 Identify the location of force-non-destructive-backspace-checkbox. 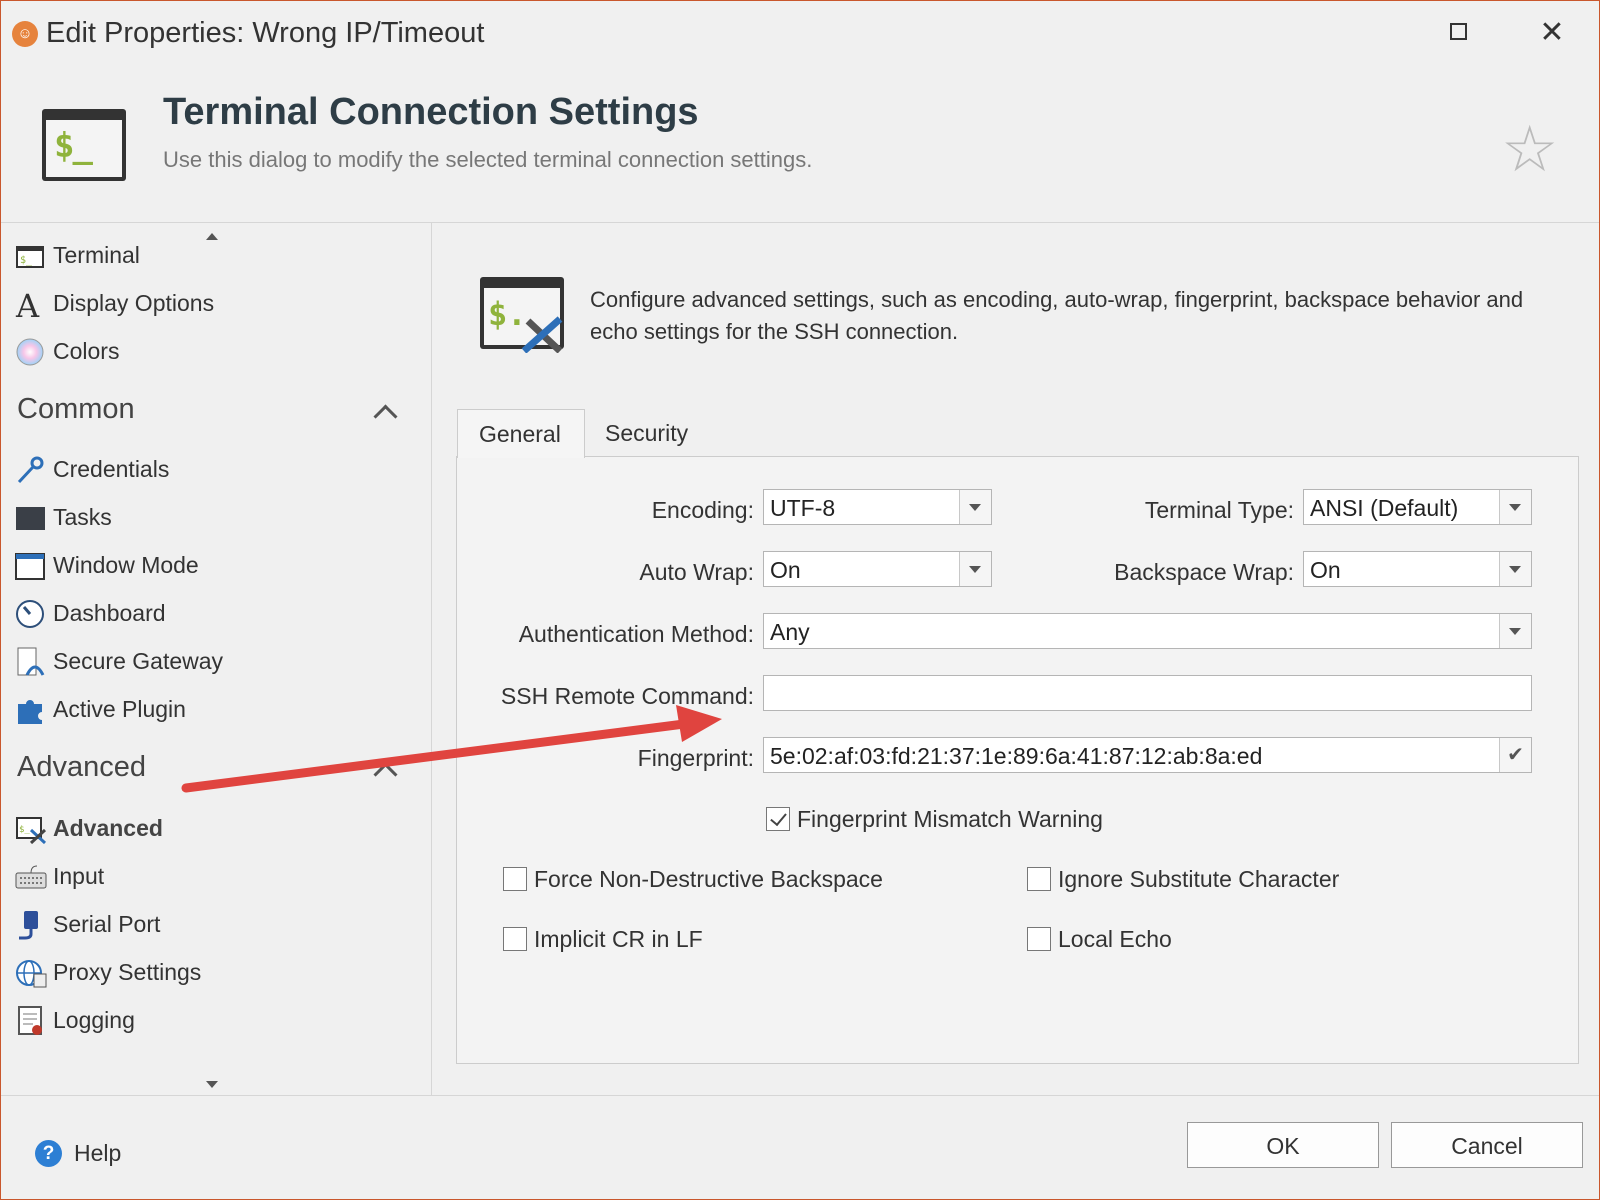
(515, 879).